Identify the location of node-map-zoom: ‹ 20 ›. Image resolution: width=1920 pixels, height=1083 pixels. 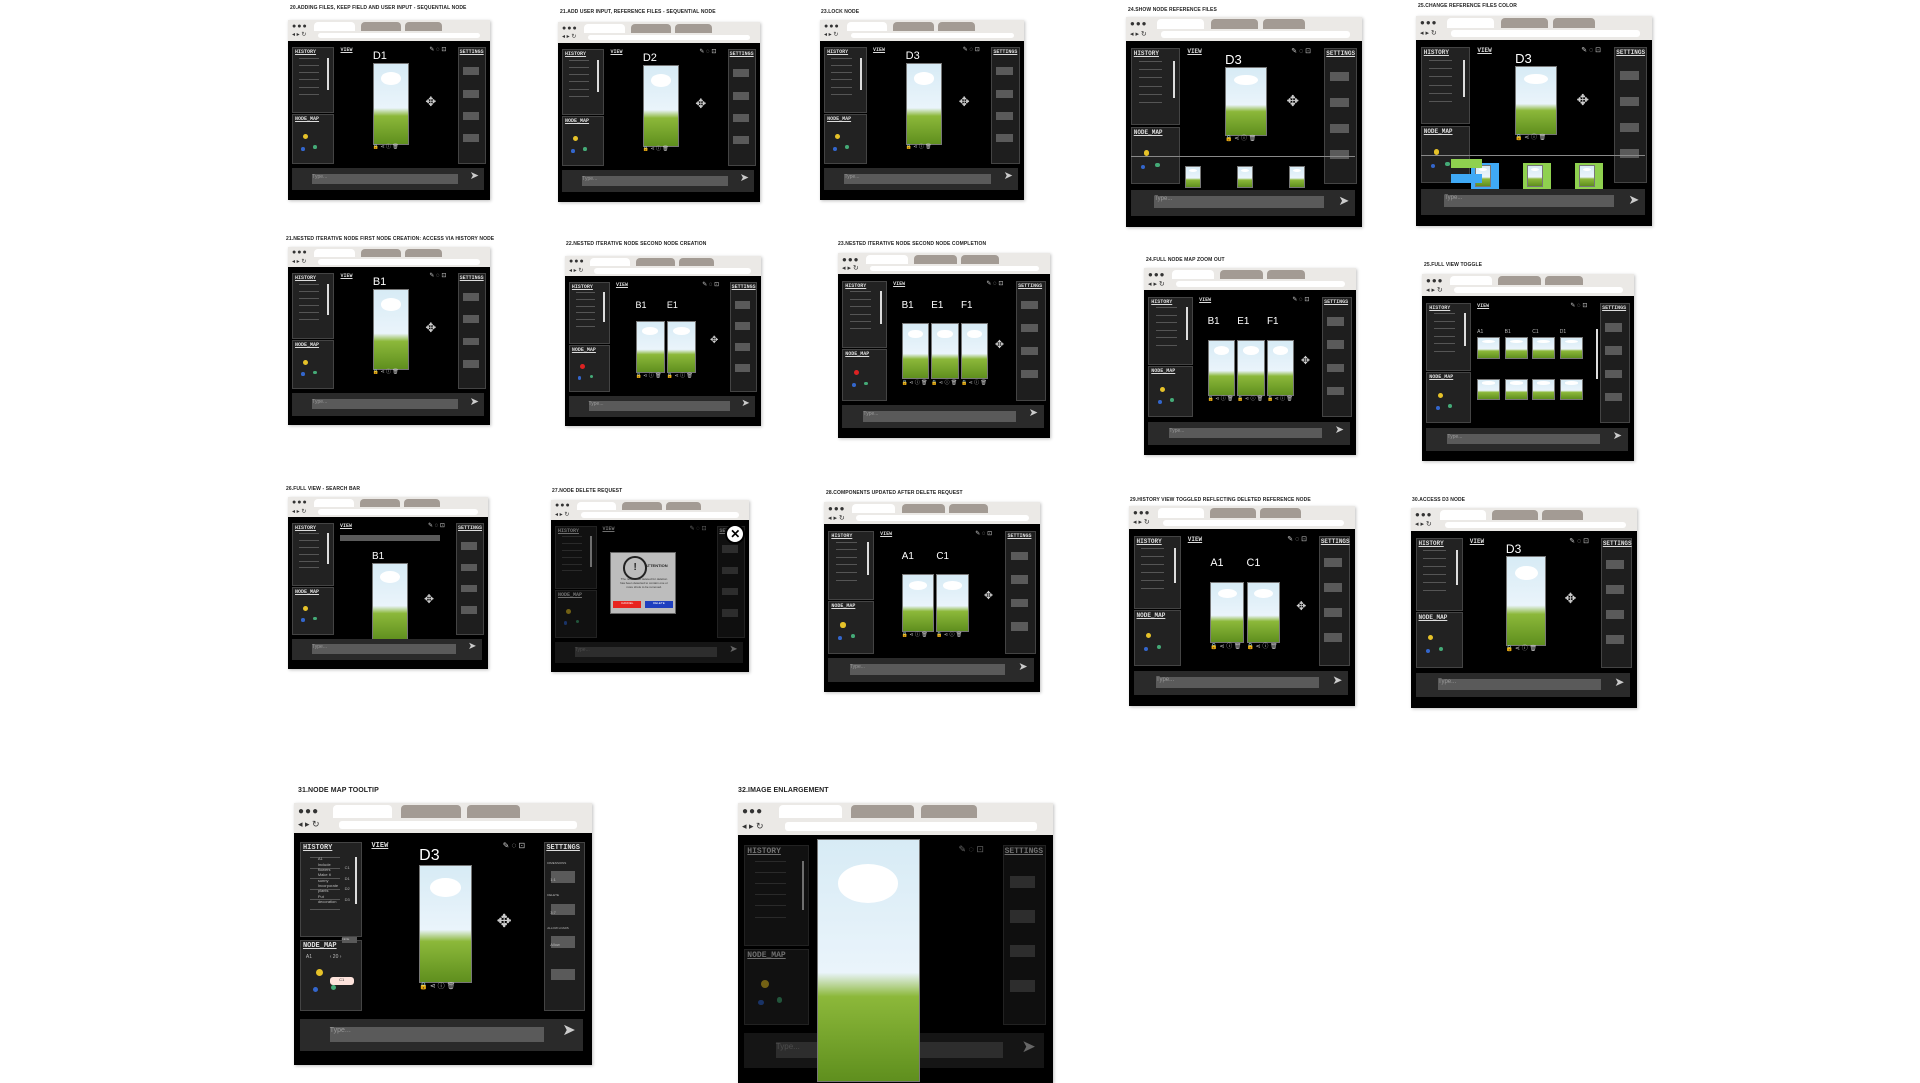
(336, 957).